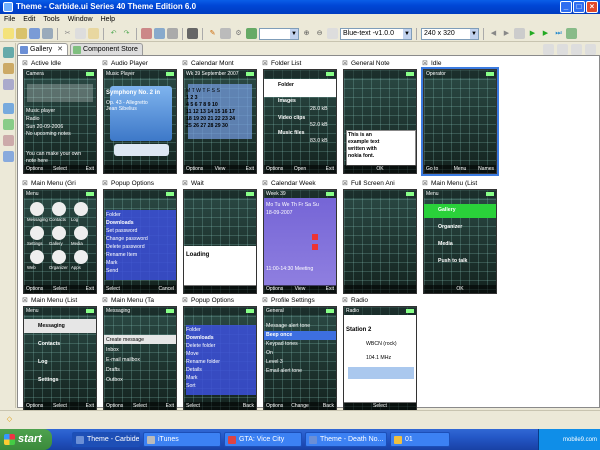  I want to click on layers-icon, so click(8, 140).